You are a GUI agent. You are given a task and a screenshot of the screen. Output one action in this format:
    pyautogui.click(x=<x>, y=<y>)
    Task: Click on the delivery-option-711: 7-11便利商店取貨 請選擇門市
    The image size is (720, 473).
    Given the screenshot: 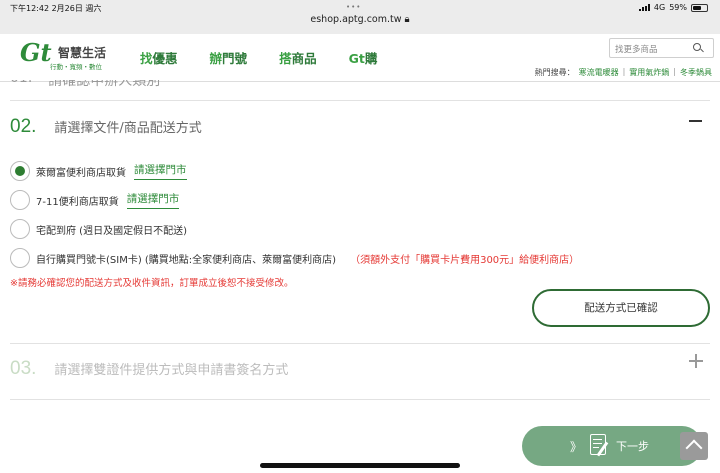 What is the action you would take?
    pyautogui.click(x=95, y=200)
    